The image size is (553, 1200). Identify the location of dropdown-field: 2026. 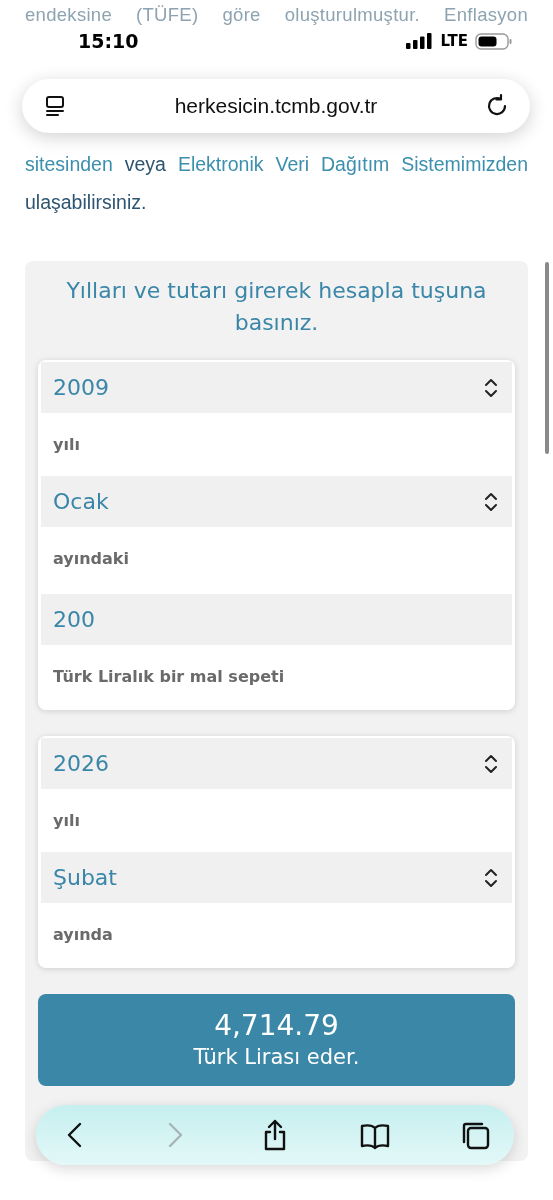
(276, 763).